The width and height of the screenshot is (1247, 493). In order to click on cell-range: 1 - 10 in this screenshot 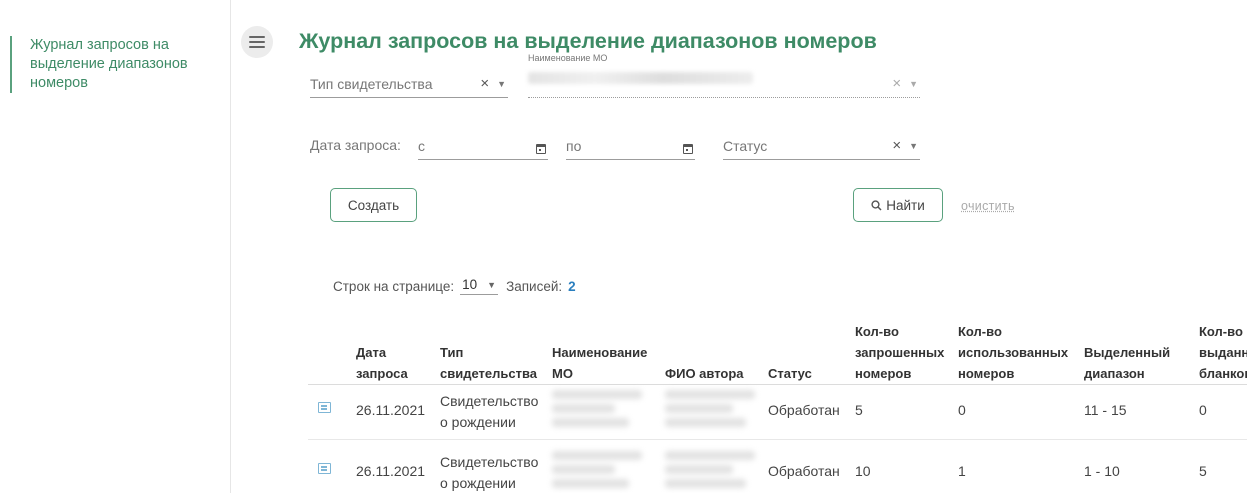, I will do `click(1102, 471)`.